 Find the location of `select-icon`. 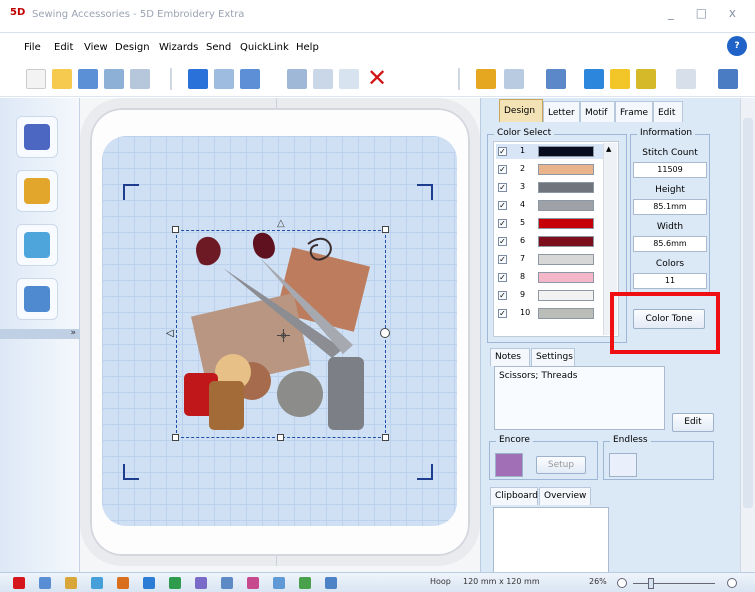

select-icon is located at coordinates (486, 79).